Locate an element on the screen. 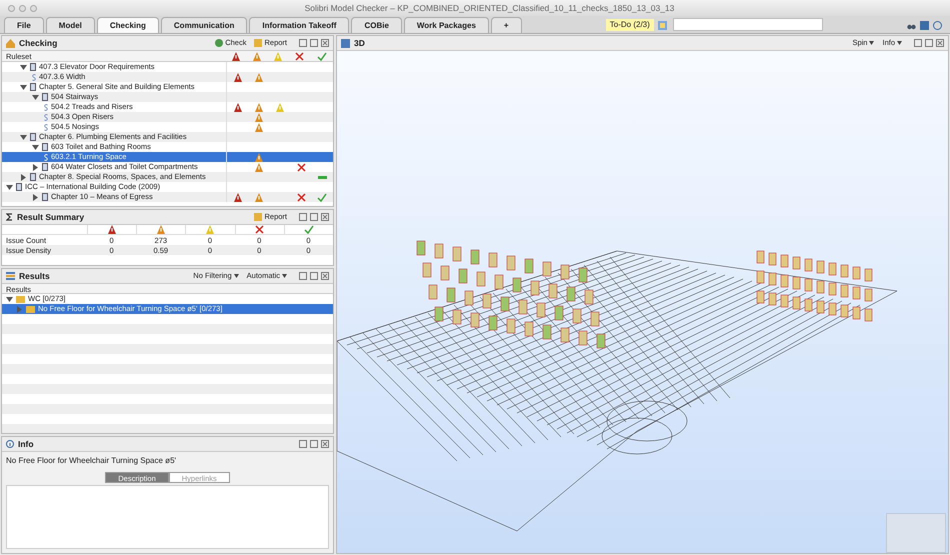 The width and height of the screenshot is (950, 555). list-icon is located at coordinates (10, 276).